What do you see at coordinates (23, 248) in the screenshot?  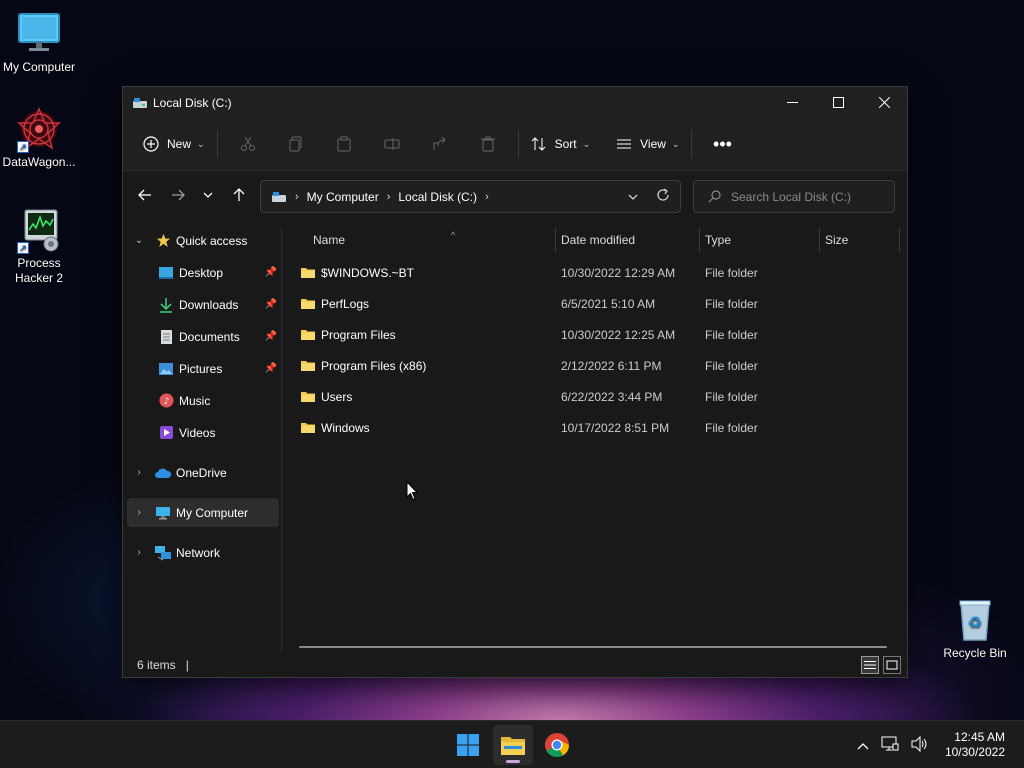 I see `shortcut-arrow-icon: ↗` at bounding box center [23, 248].